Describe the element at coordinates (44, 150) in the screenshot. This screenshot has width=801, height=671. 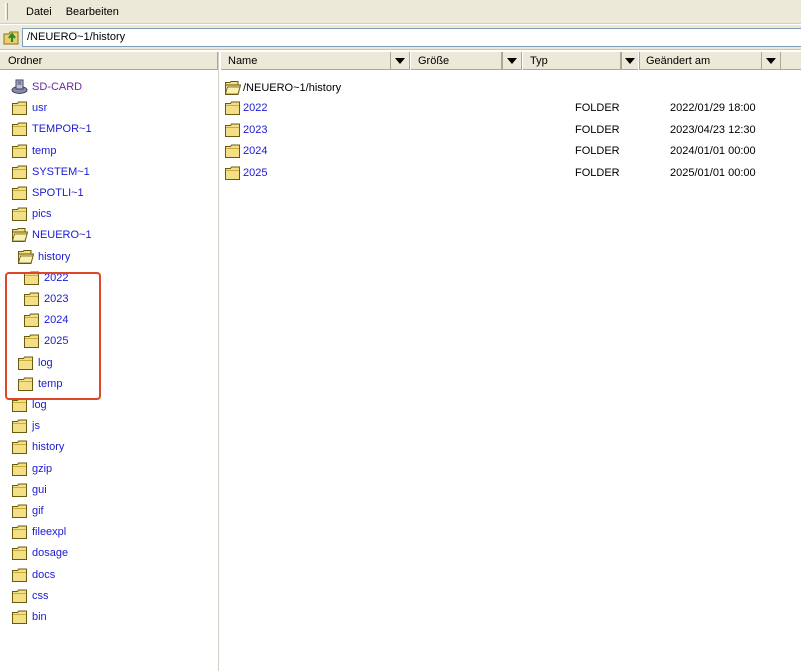
I see `tree-item-label: temp` at that location.